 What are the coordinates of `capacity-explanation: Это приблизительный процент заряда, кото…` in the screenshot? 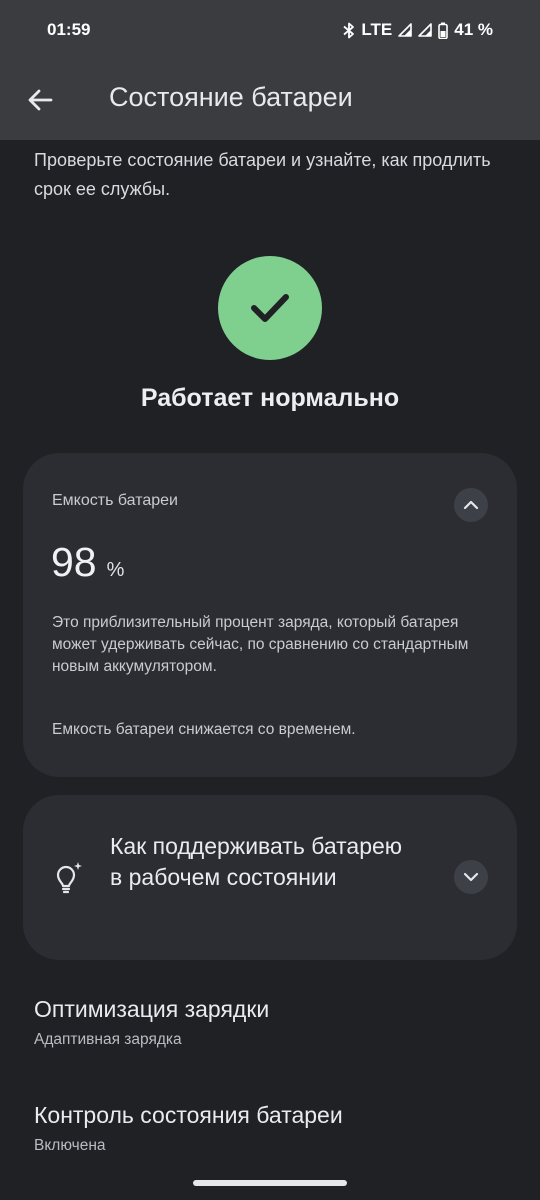 It's located at (260, 644).